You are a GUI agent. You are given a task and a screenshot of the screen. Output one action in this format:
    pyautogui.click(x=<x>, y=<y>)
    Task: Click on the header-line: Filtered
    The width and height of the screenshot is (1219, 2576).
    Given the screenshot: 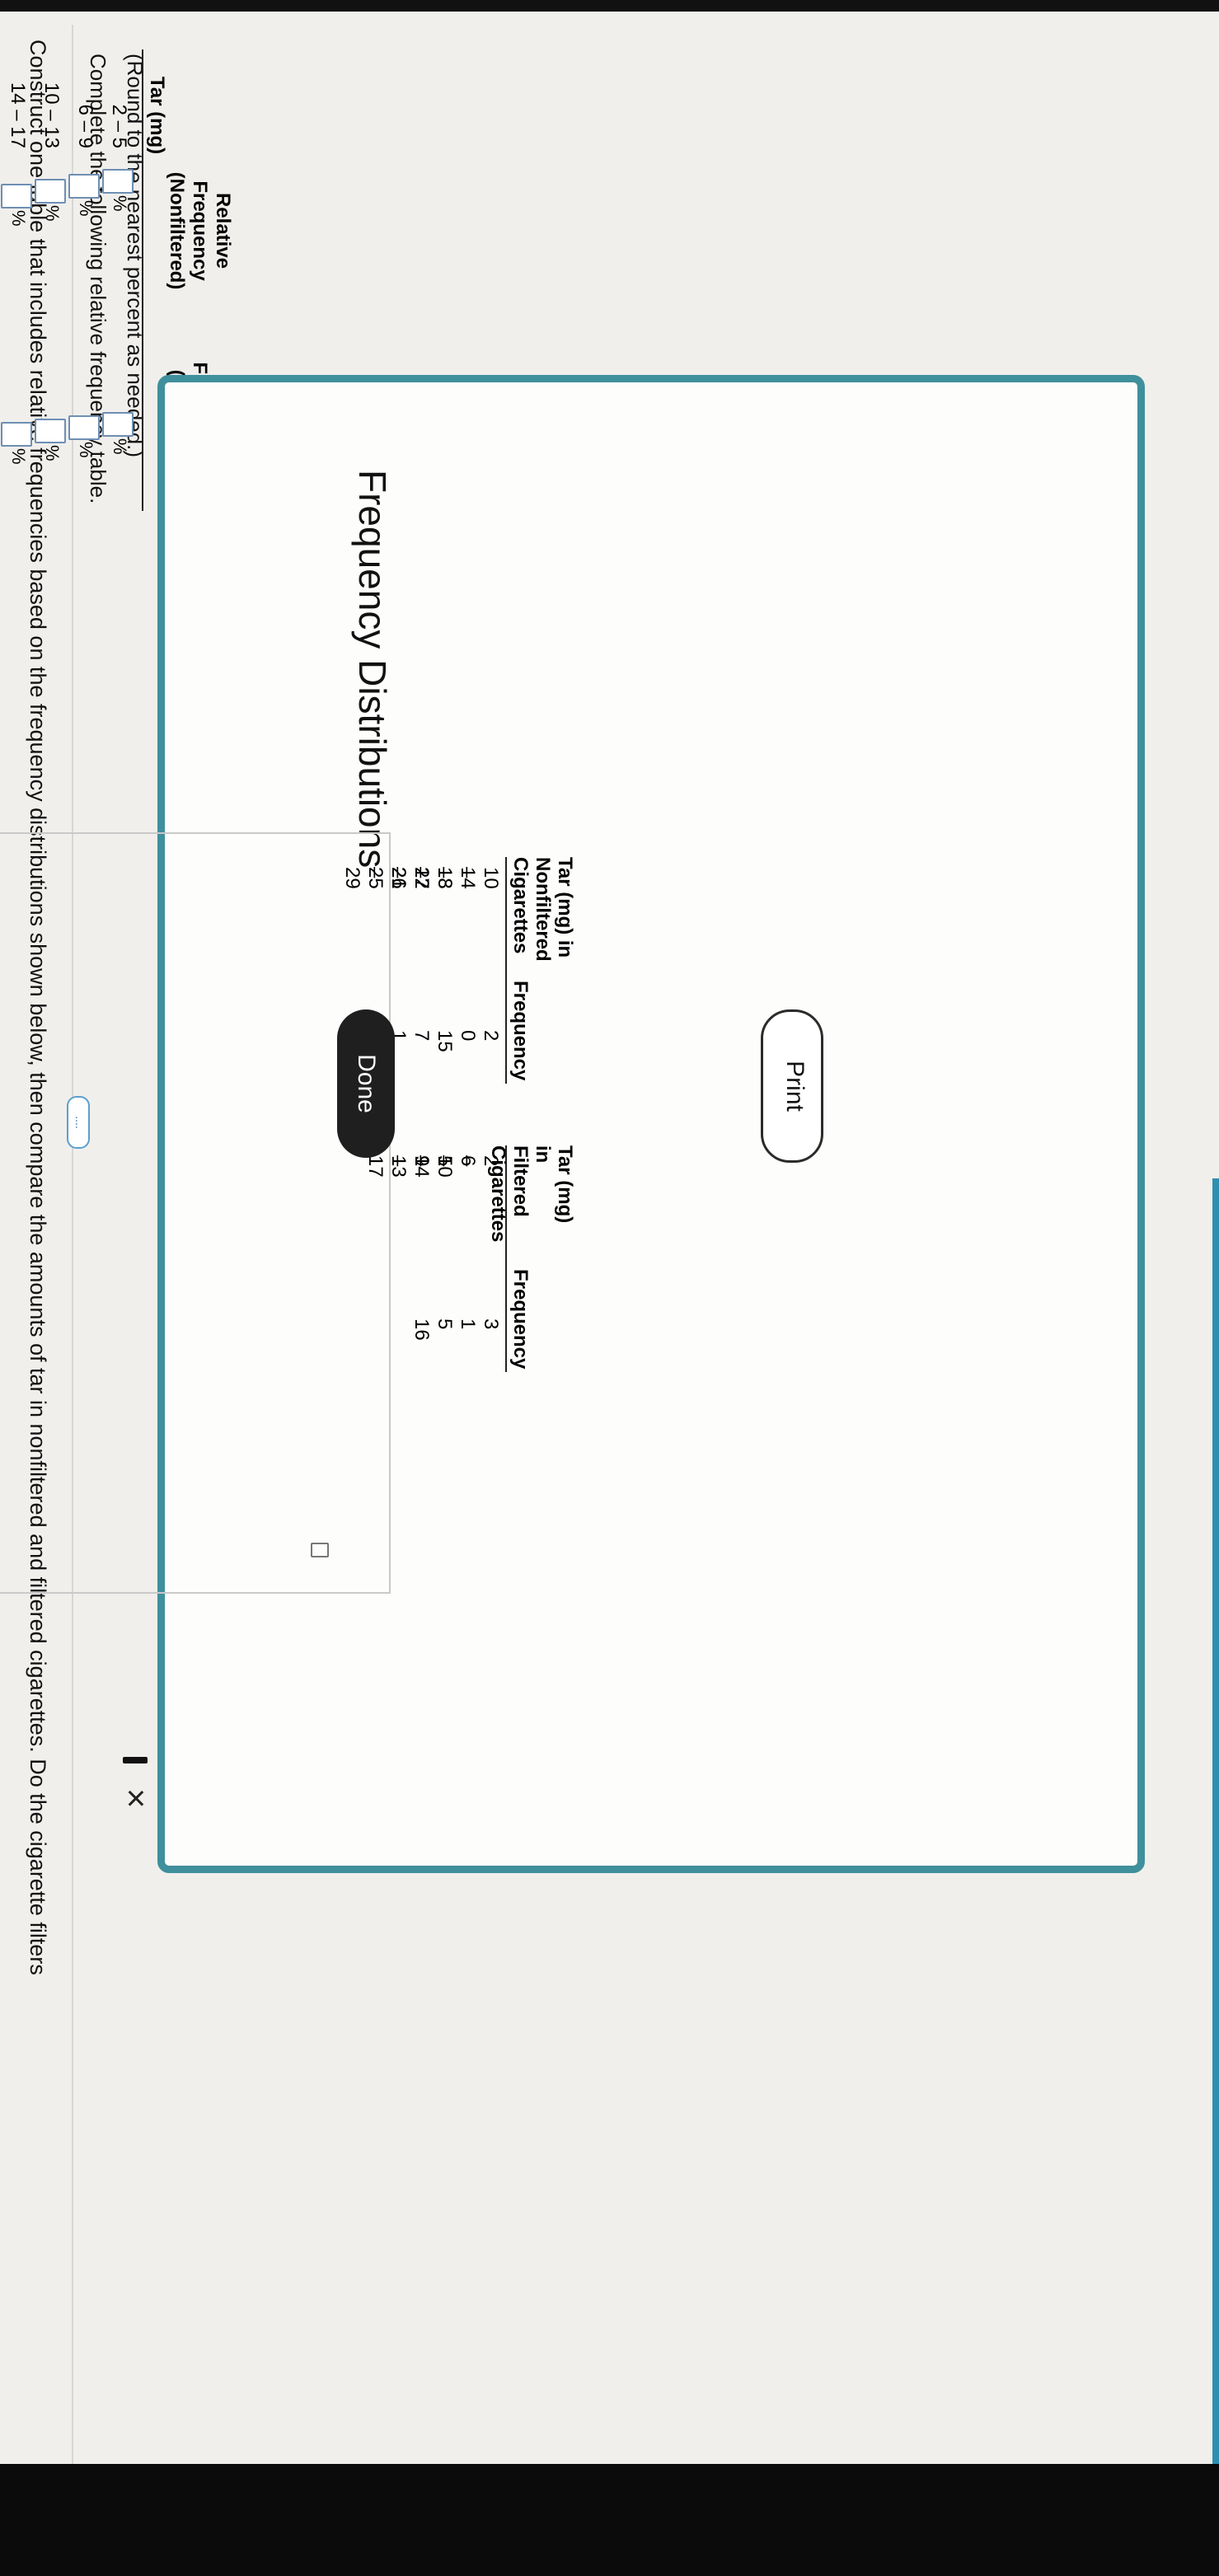 What is the action you would take?
    pyautogui.click(x=520, y=1181)
    